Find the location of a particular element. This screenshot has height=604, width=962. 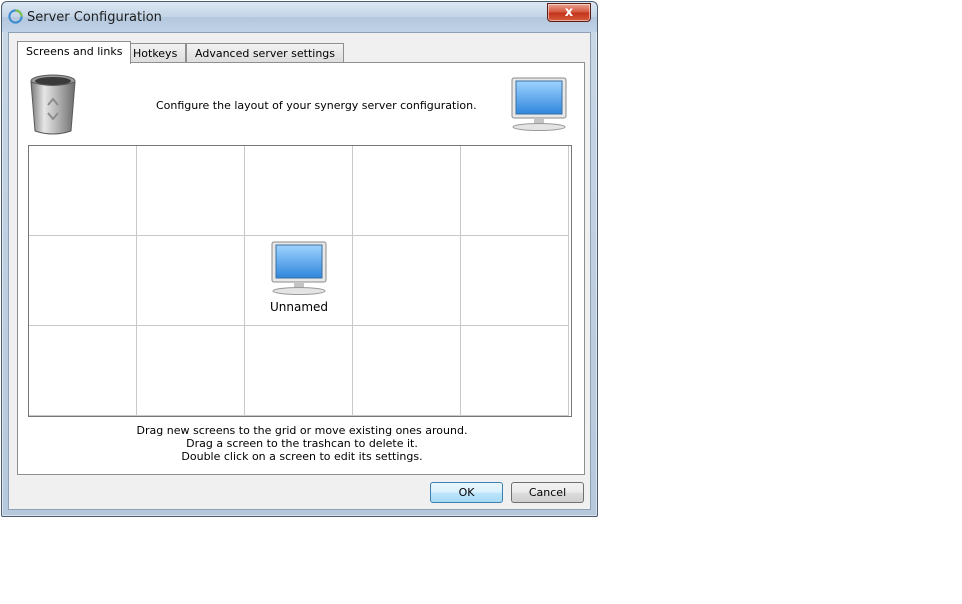

screen-unnamed: Unnamed is located at coordinates (299, 281).